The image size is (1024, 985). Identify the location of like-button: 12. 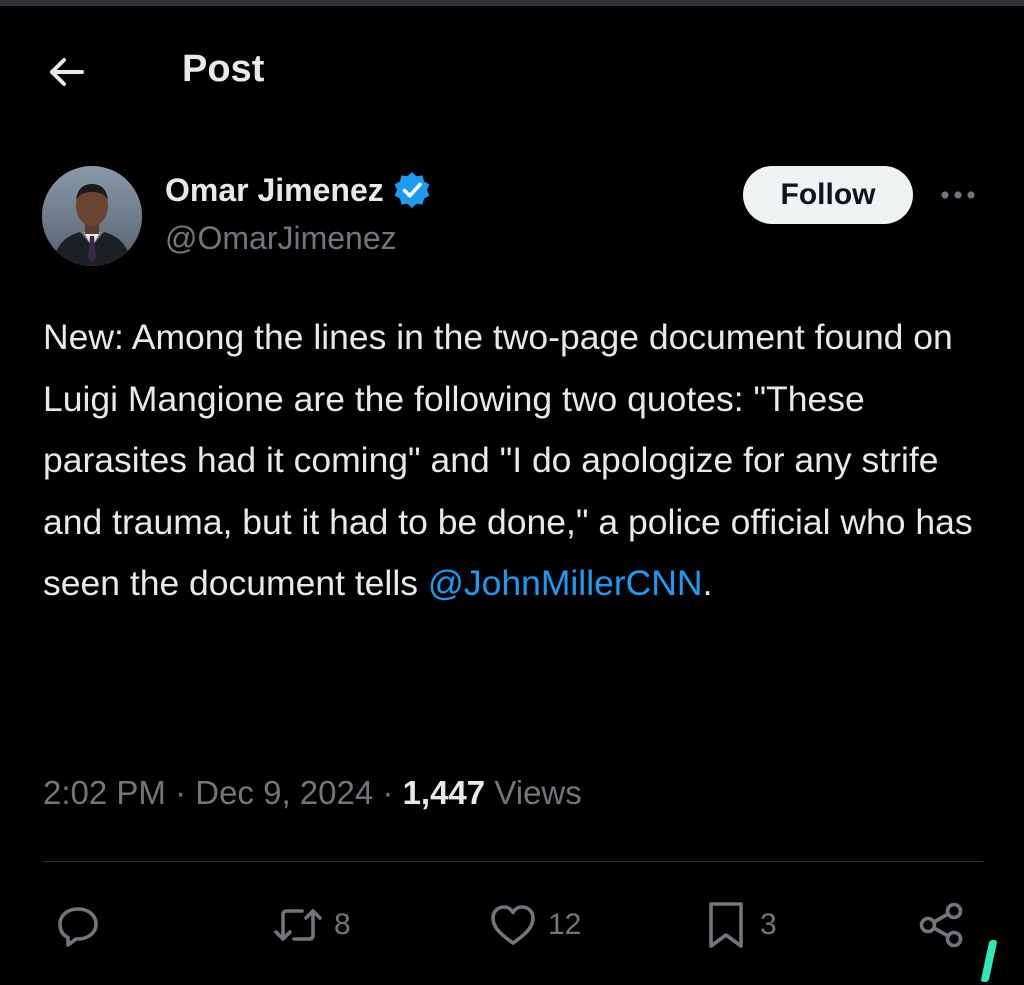
(534, 925).